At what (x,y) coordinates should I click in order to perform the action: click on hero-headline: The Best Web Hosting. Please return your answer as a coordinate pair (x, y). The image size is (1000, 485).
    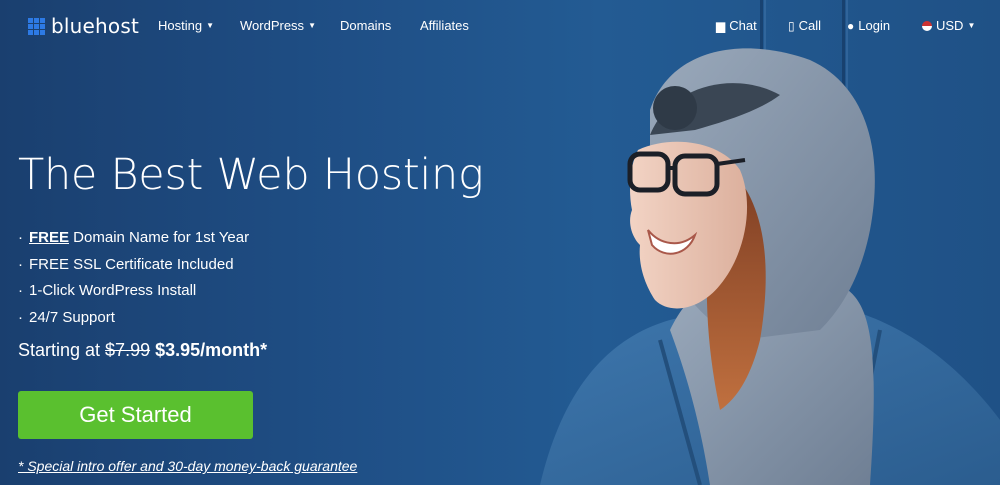
    Looking at the image, I should click on (251, 175).